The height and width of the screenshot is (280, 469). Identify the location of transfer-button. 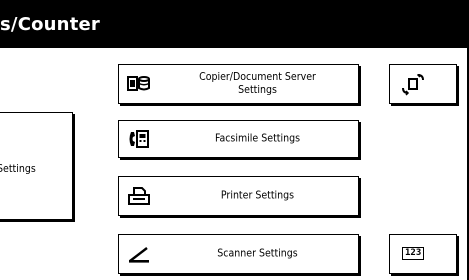
(423, 84).